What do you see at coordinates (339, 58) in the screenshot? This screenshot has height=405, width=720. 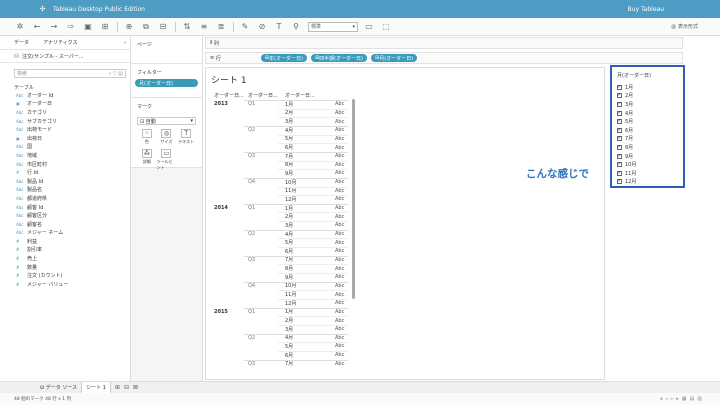 I see `row-pill-quarter: ⊞ 四半期(オーダー日)` at bounding box center [339, 58].